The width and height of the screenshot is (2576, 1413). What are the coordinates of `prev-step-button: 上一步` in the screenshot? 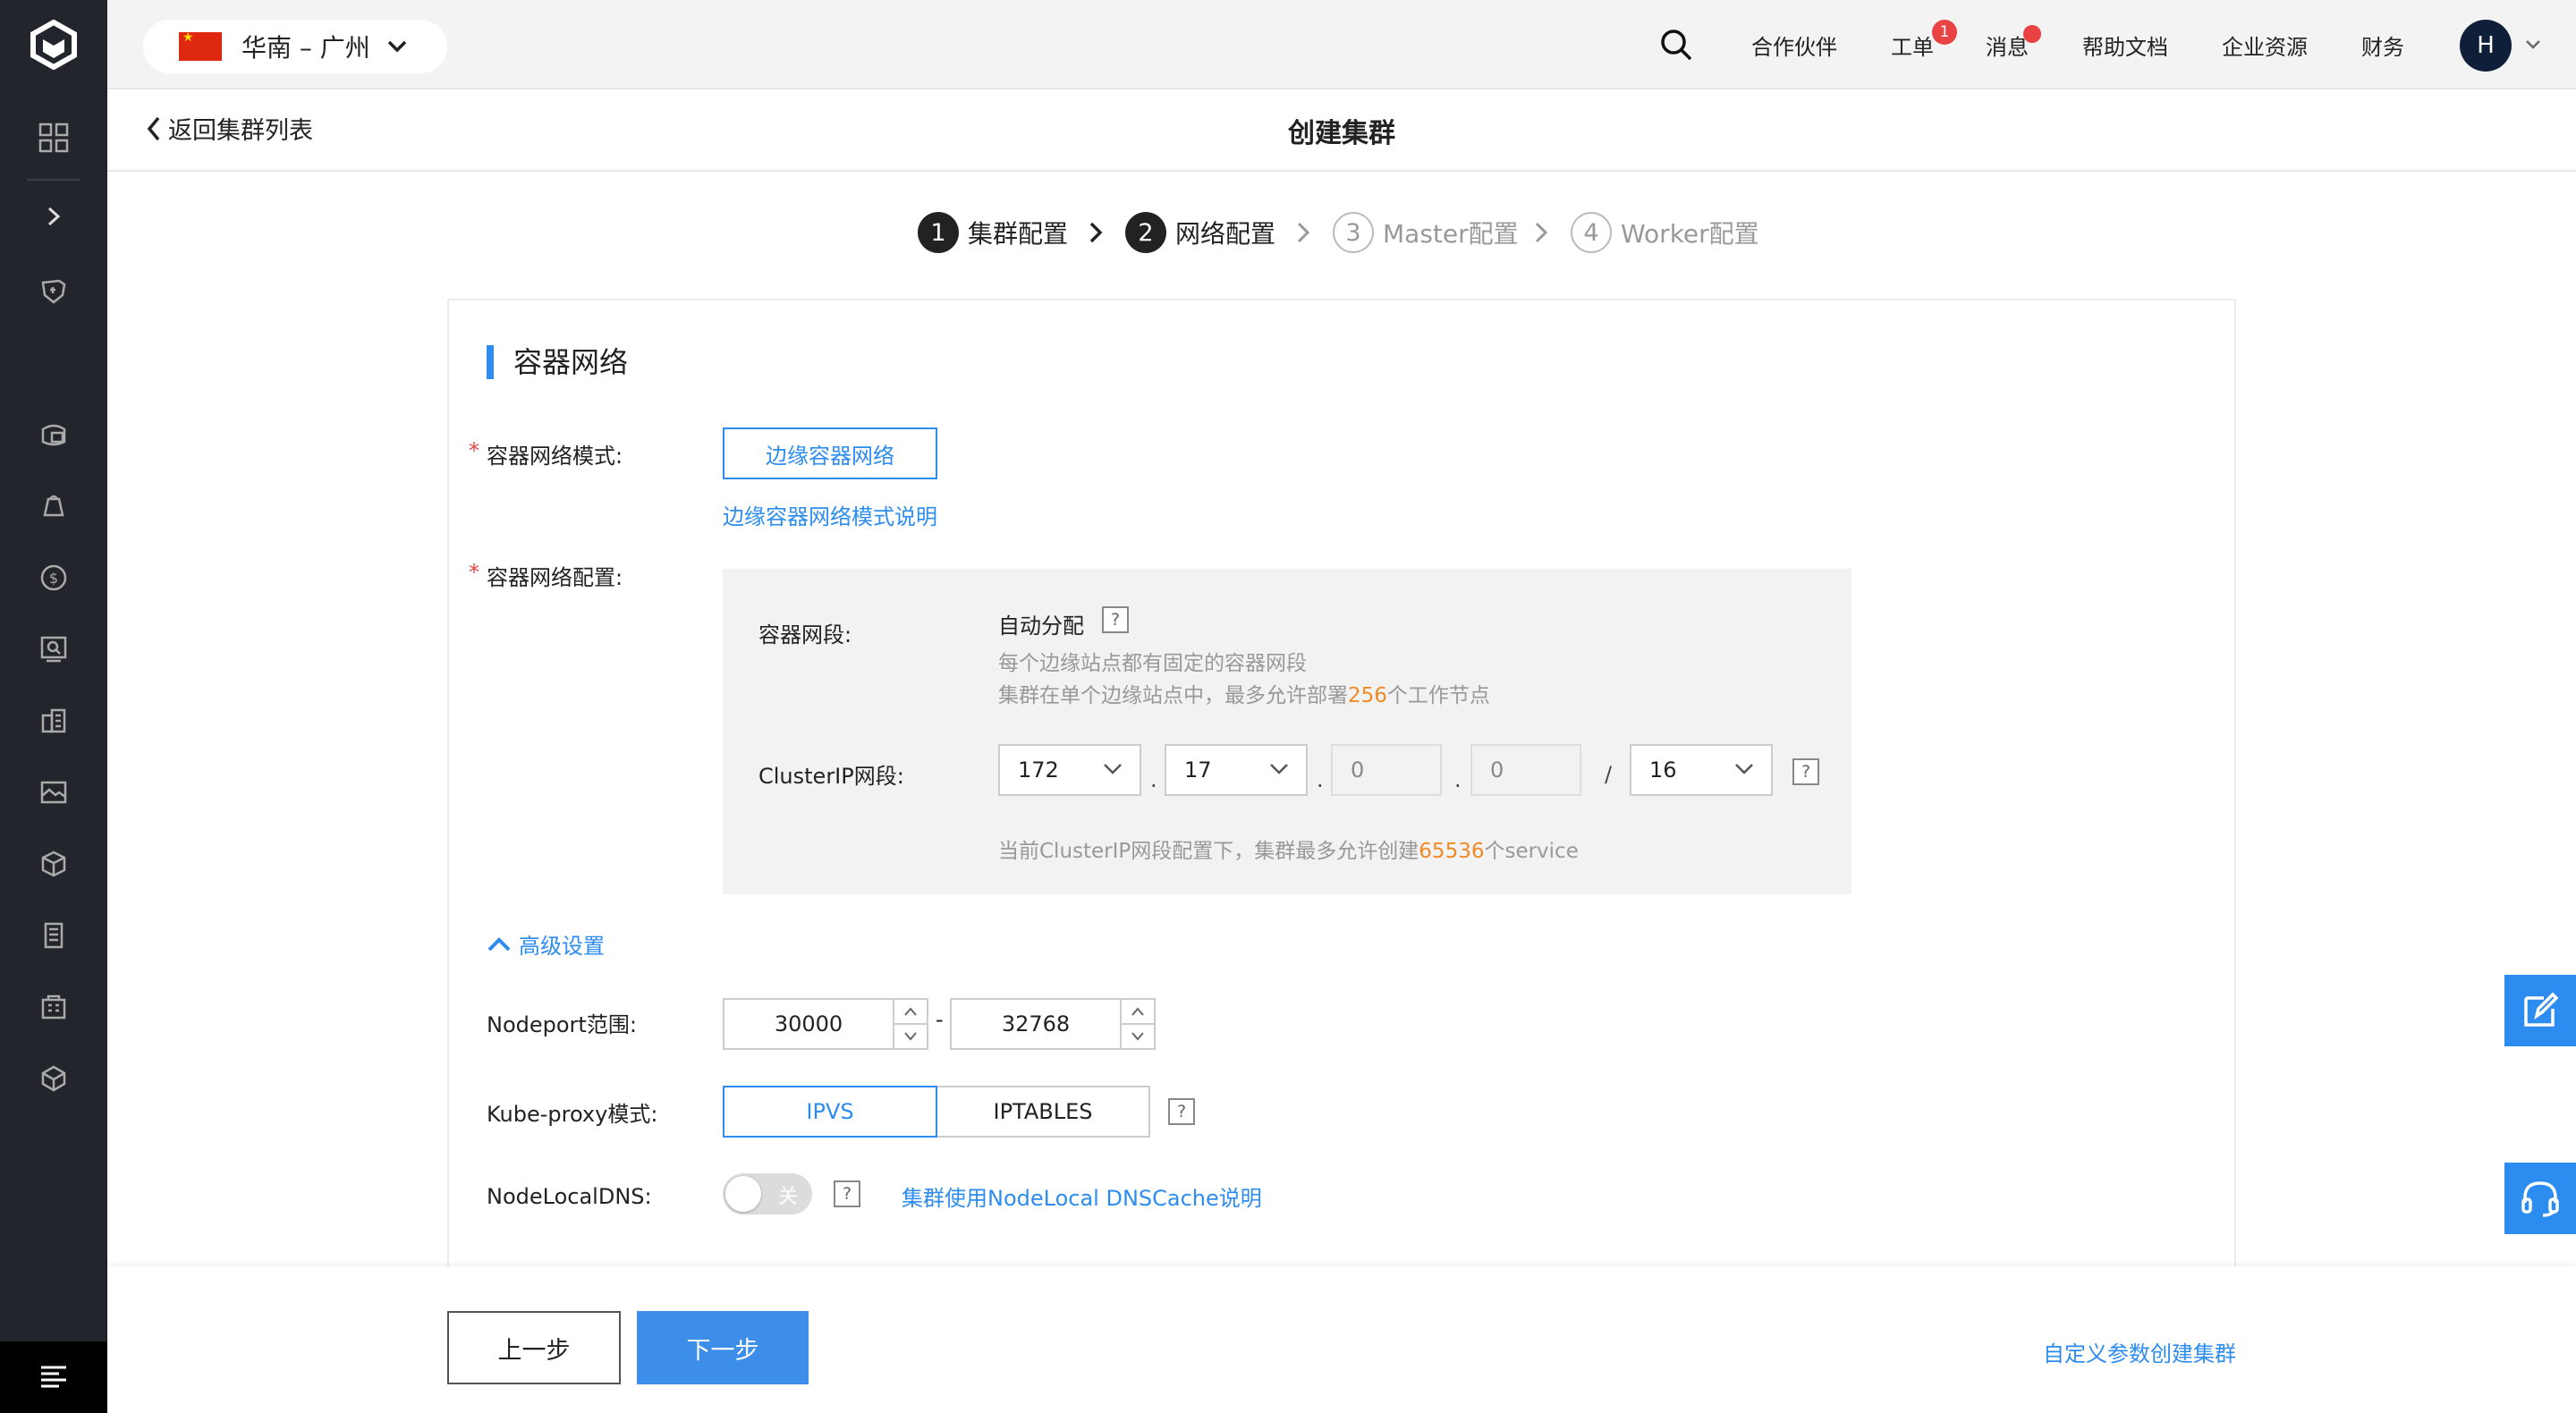 It's located at (534, 1347).